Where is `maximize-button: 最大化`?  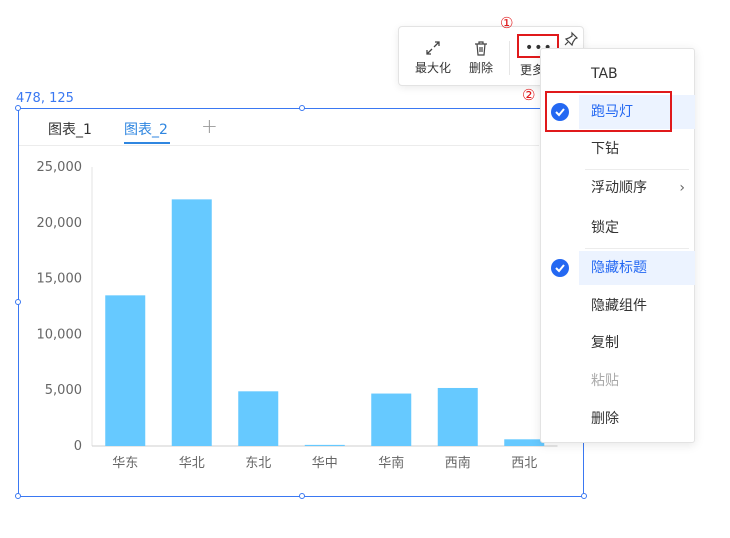
maximize-button: 最大化 is located at coordinates (433, 57).